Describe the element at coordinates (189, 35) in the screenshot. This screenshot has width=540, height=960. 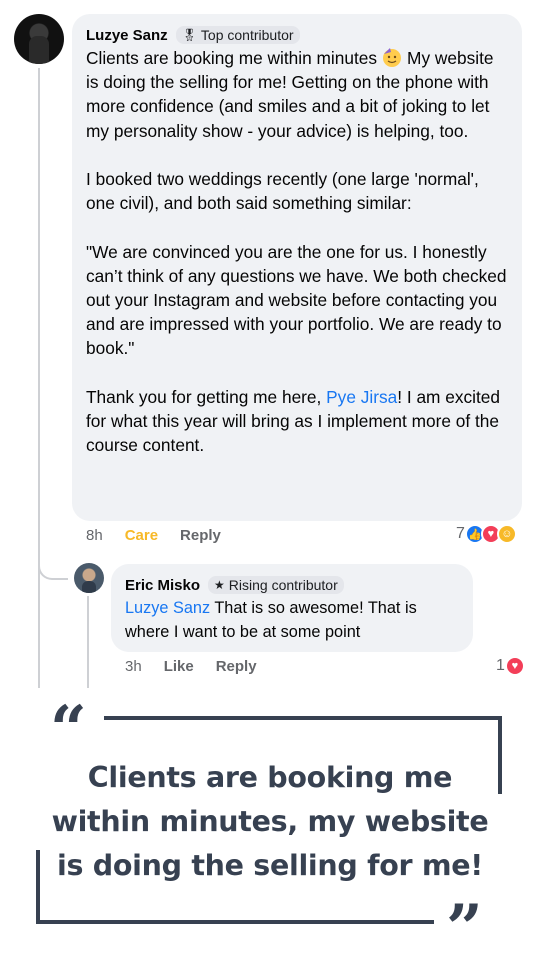
I see `medal-icon: 🎖` at that location.